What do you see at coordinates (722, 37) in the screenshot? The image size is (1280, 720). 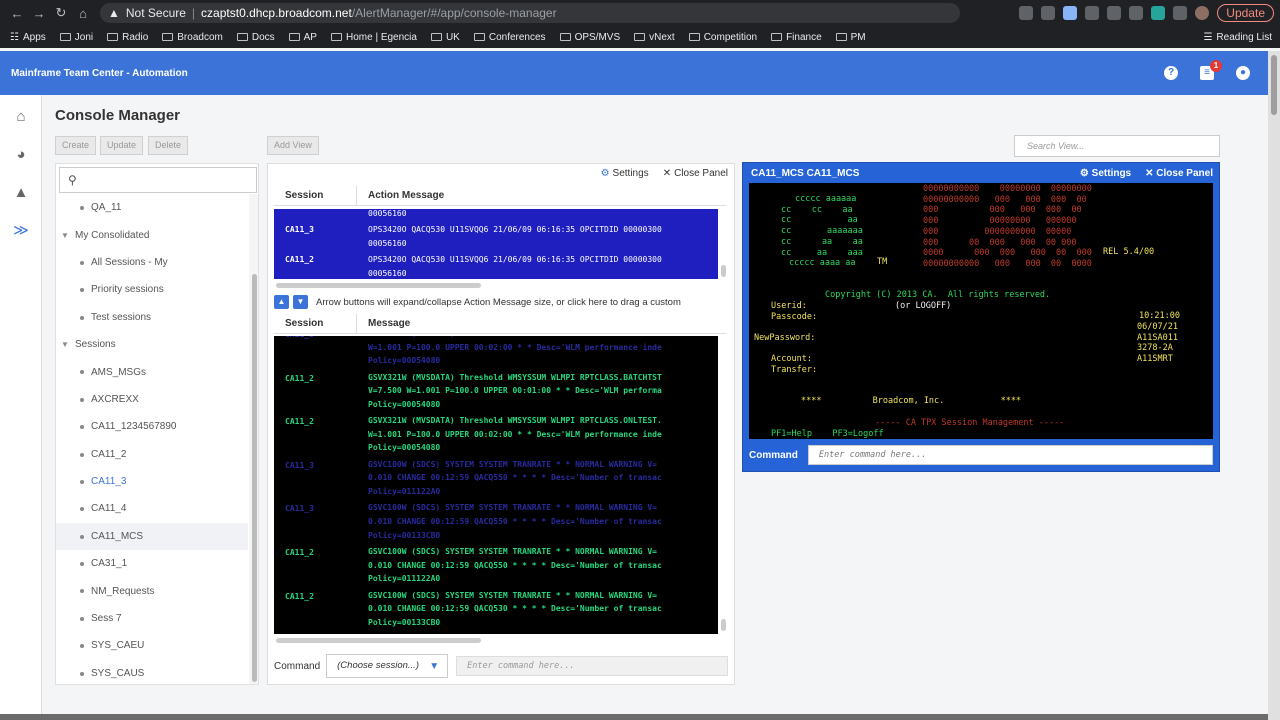 I see `bookmark-item: Competition` at bounding box center [722, 37].